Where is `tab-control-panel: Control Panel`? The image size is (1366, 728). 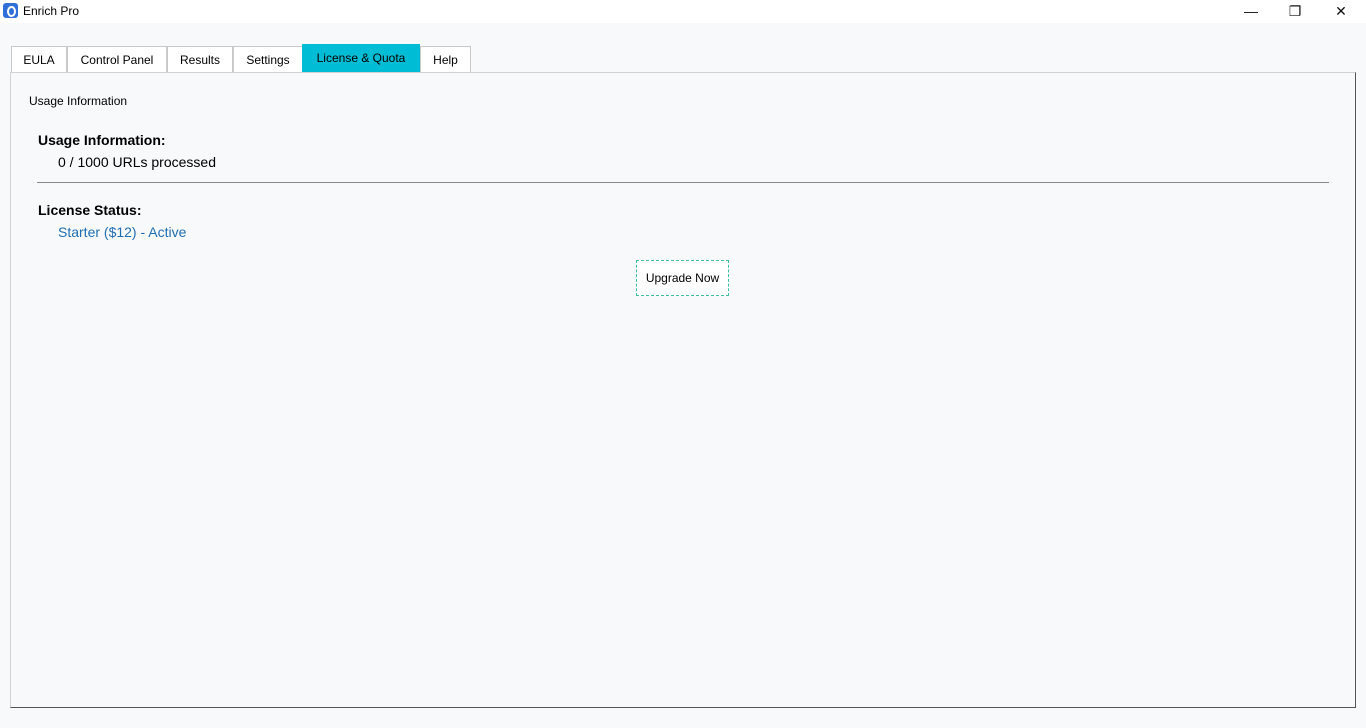
tab-control-panel: Control Panel is located at coordinates (117, 59).